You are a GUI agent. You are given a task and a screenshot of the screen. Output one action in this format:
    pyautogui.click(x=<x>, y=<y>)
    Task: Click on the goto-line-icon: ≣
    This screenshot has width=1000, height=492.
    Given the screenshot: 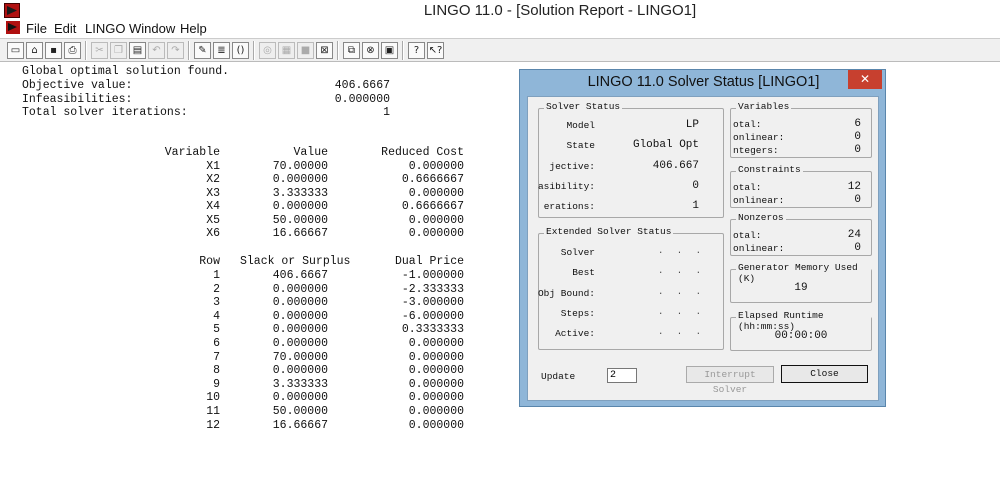 What is the action you would take?
    pyautogui.click(x=221, y=50)
    